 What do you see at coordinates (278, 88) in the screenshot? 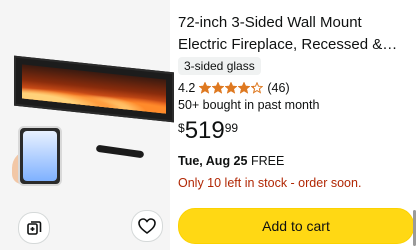
I see `reviews-count: (46)` at bounding box center [278, 88].